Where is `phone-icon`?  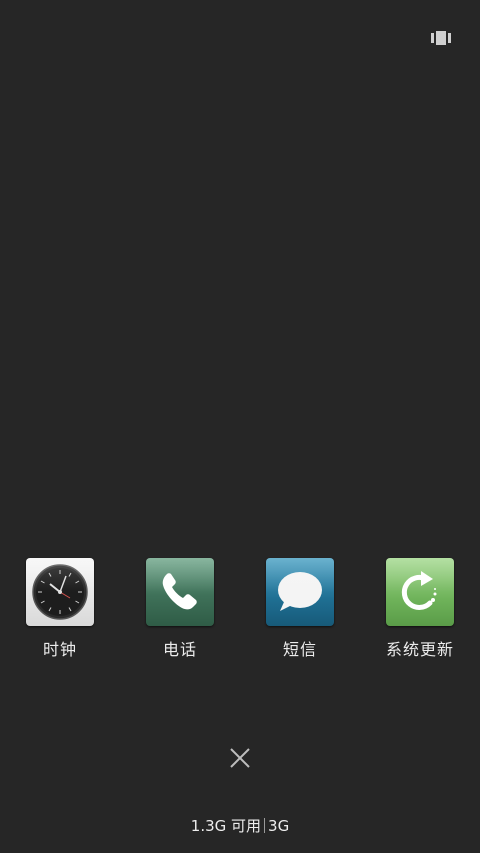 phone-icon is located at coordinates (180, 592).